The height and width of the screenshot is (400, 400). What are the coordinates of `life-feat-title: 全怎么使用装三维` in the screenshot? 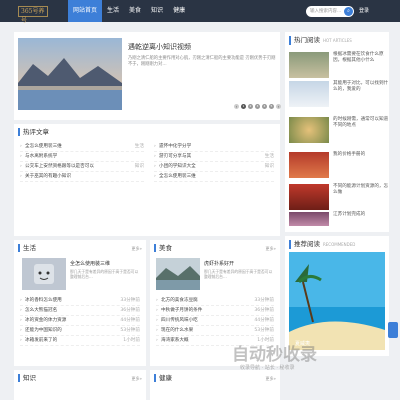 It's located at (90, 263).